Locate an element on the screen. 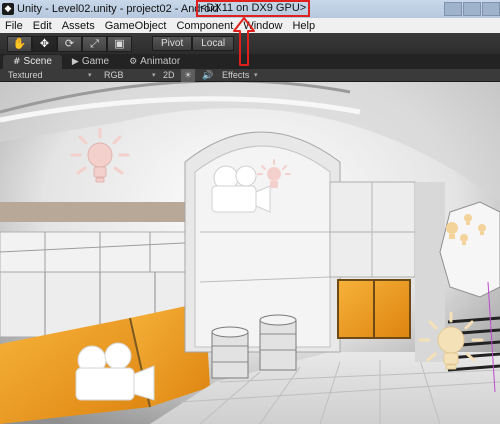 This screenshot has height=424, width=500. hand-icon: ✋ is located at coordinates (19, 43).